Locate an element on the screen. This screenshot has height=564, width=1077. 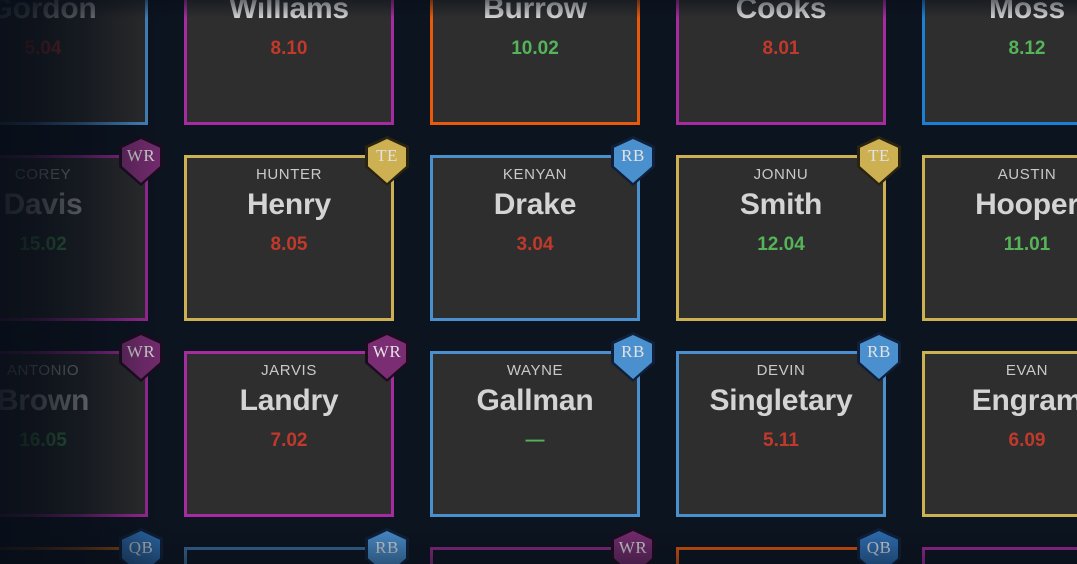
draft-board-cell: DEVIN Singletary 5.11 RB is located at coordinates (781, 432).